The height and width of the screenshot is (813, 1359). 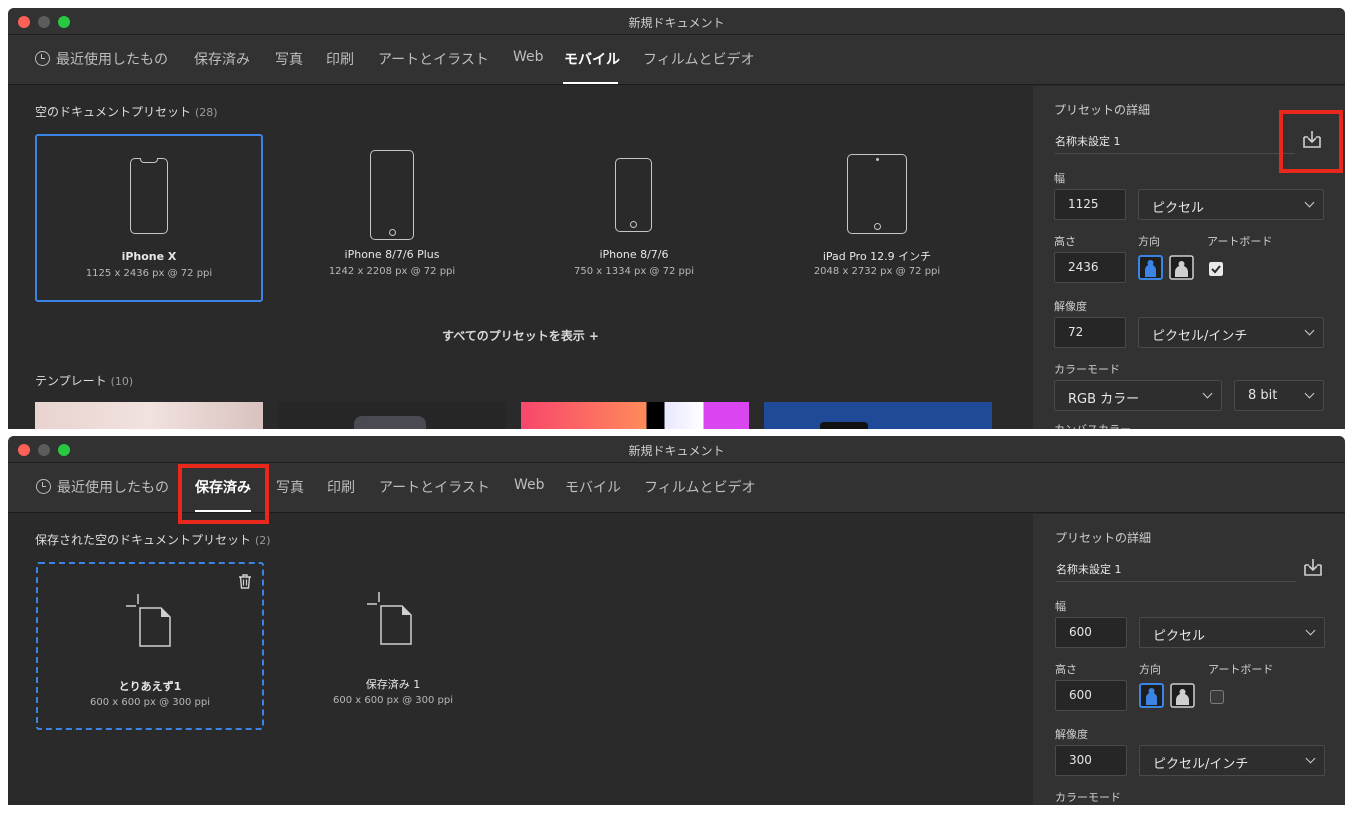 I want to click on ipad-icon, so click(x=877, y=194).